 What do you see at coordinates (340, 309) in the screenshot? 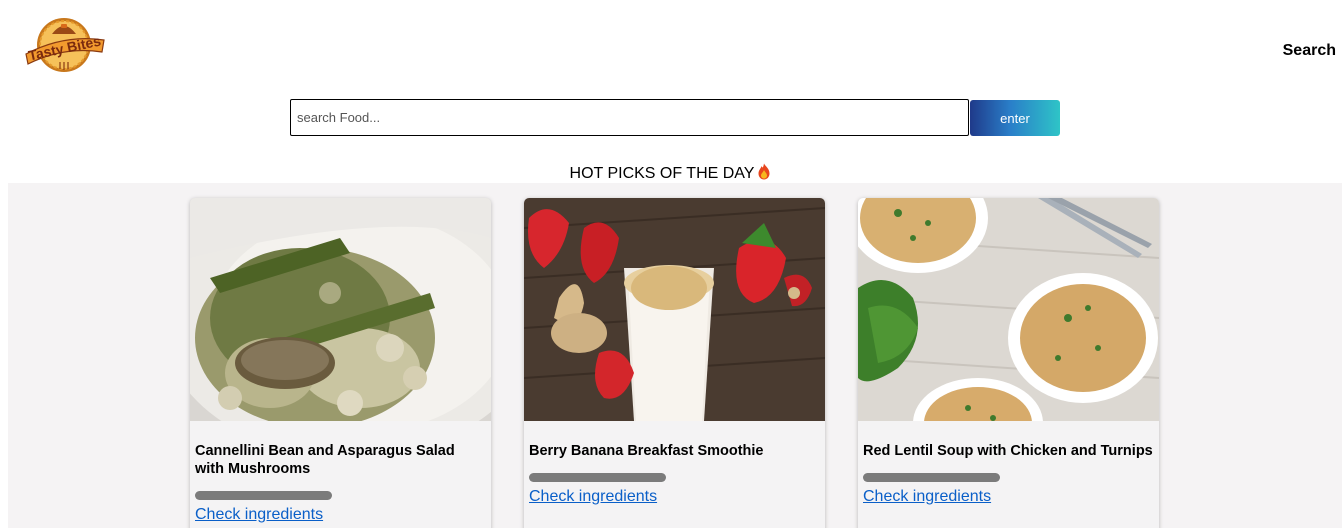
I see `bean-asparagus-salad-photo` at bounding box center [340, 309].